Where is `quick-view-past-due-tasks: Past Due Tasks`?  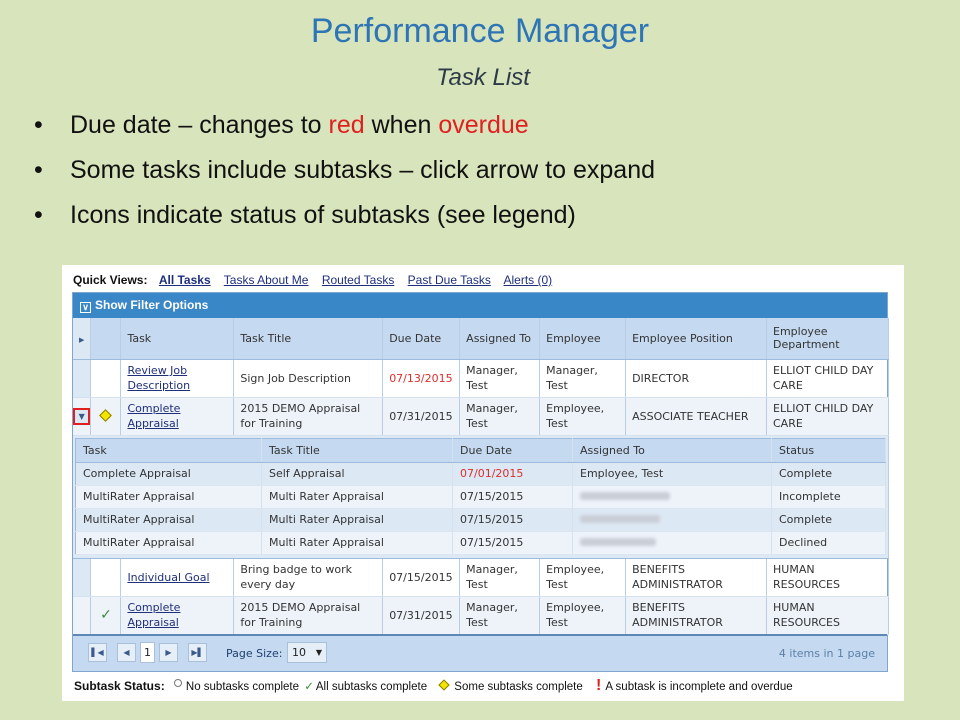
quick-view-past-due-tasks: Past Due Tasks is located at coordinates (449, 280).